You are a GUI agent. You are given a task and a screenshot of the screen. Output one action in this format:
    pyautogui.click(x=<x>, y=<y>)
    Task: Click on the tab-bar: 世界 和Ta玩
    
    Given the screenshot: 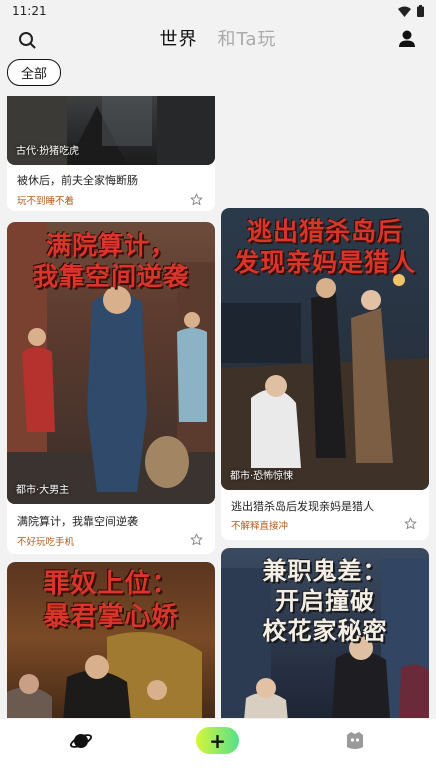 What is the action you would take?
    pyautogui.click(x=218, y=38)
    